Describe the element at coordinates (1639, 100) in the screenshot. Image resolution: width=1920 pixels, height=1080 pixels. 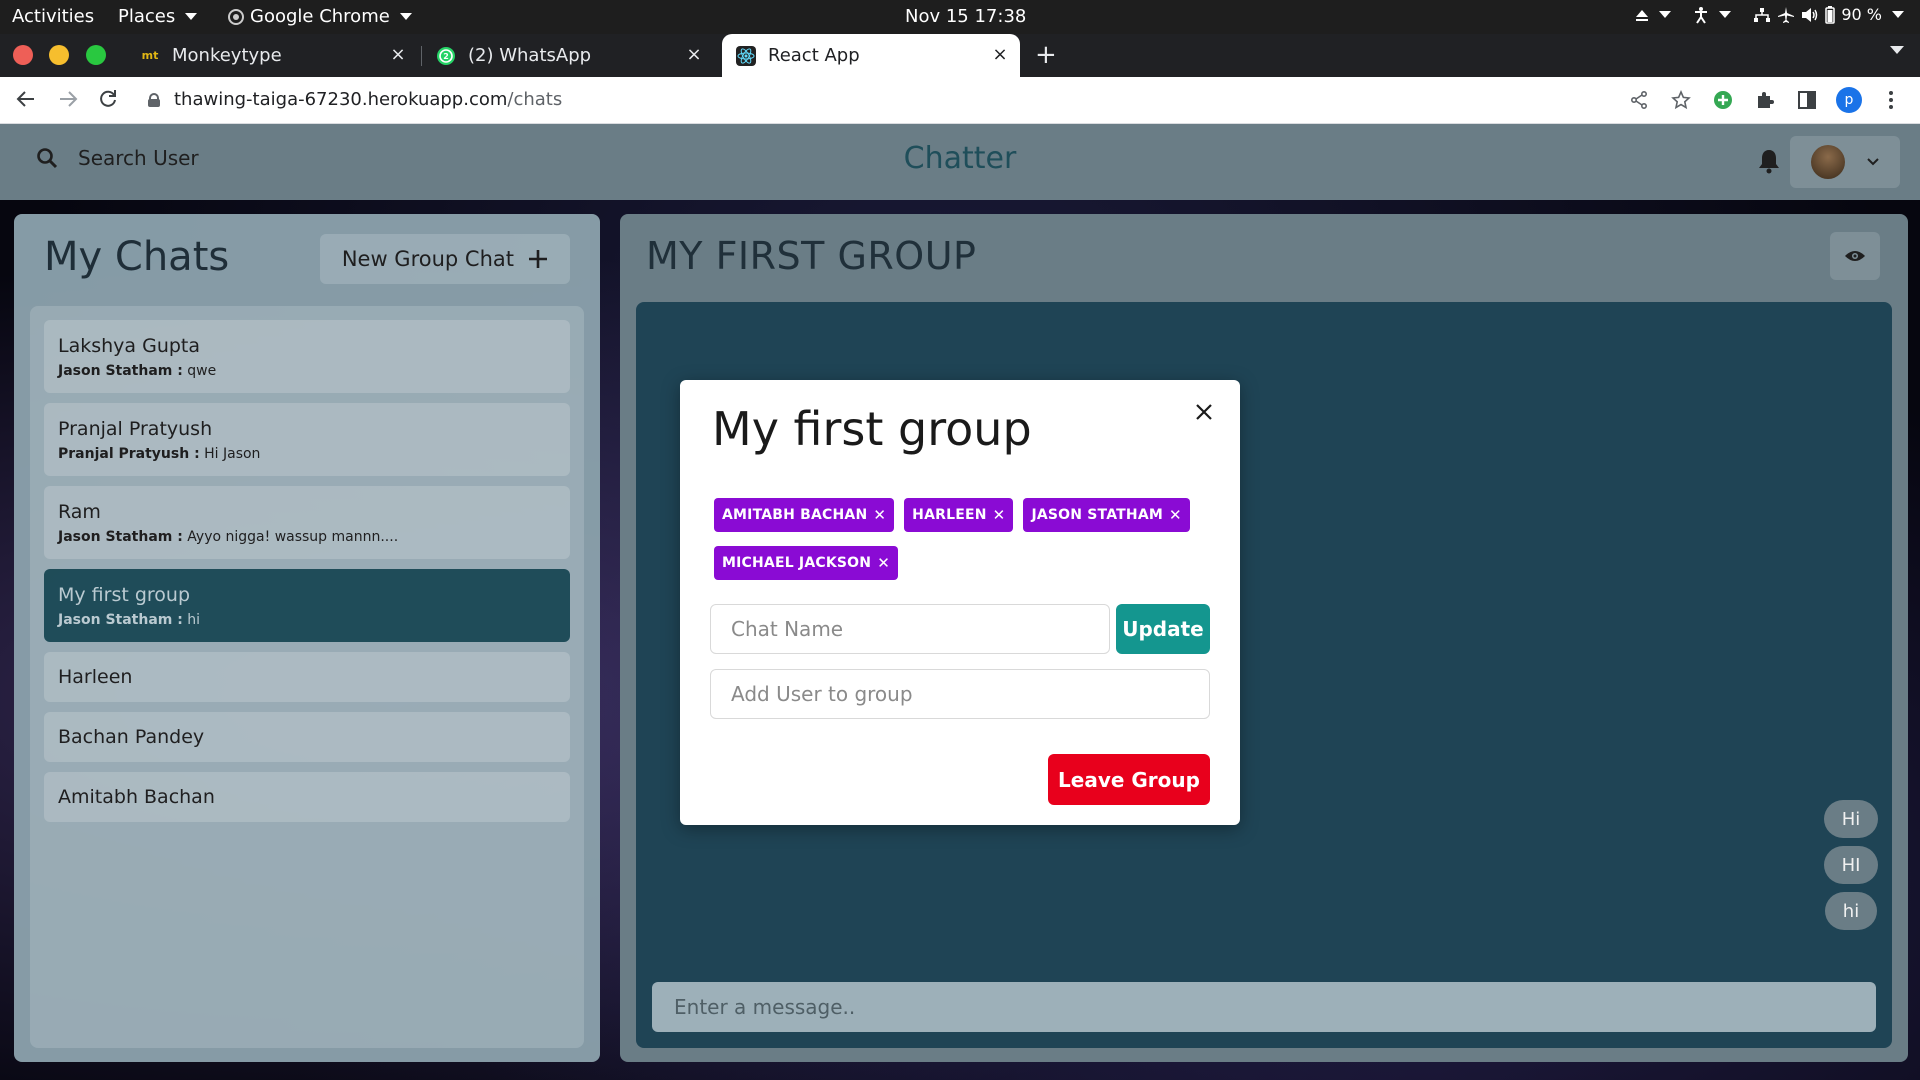
I see `share-icon` at that location.